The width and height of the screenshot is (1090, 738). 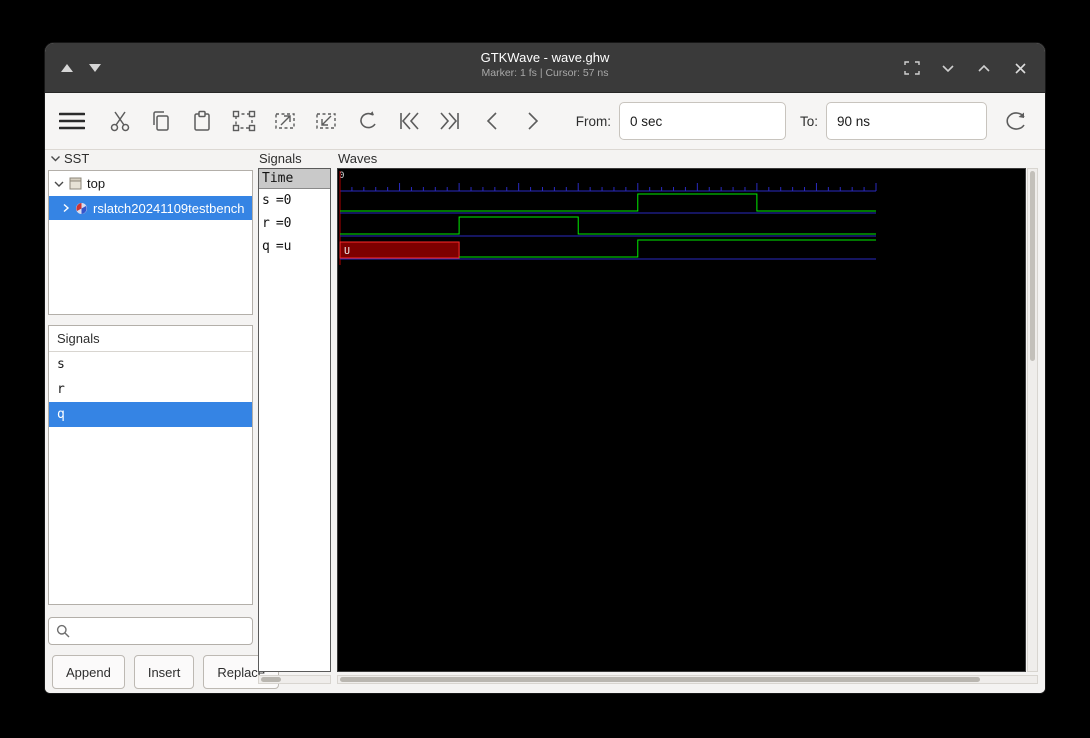 What do you see at coordinates (202, 121) in the screenshot?
I see `paste-icon` at bounding box center [202, 121].